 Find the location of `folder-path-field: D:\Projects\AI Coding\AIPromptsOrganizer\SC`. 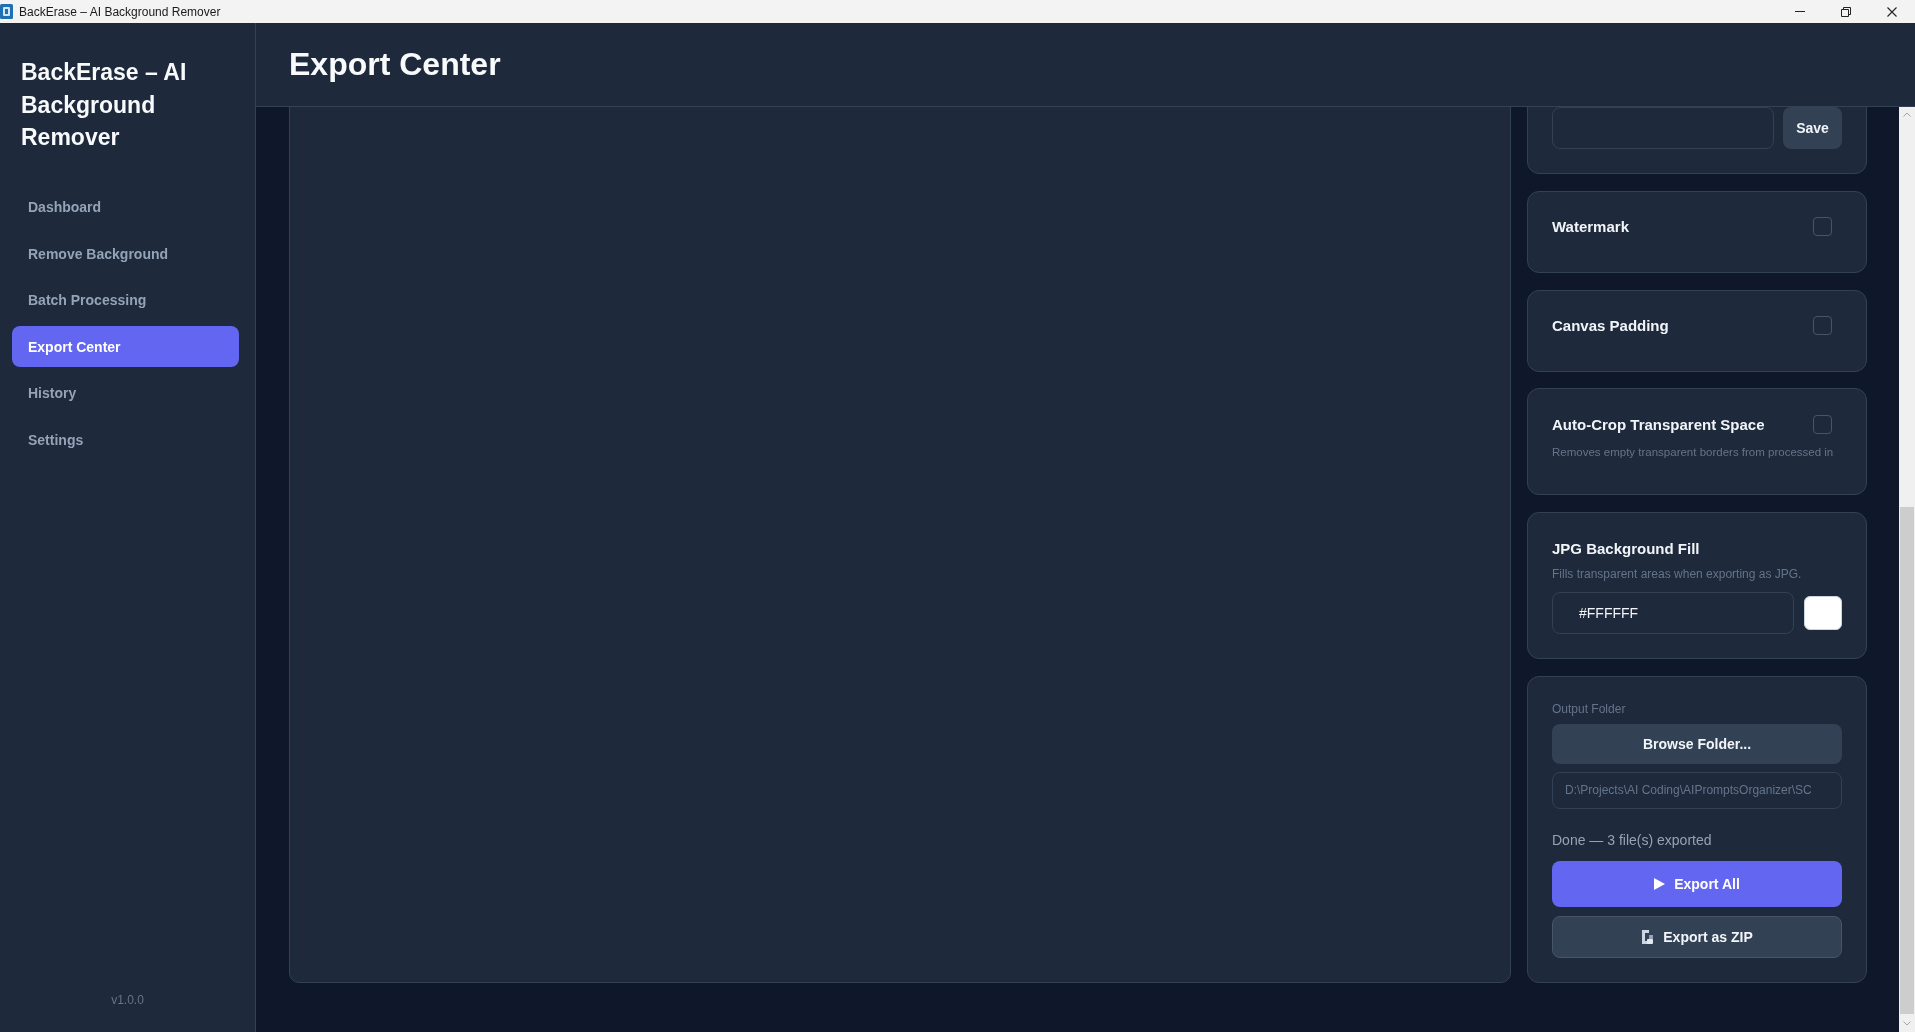

folder-path-field: D:\Projects\AI Coding\AIPromptsOrganizer\SC is located at coordinates (1697, 790).